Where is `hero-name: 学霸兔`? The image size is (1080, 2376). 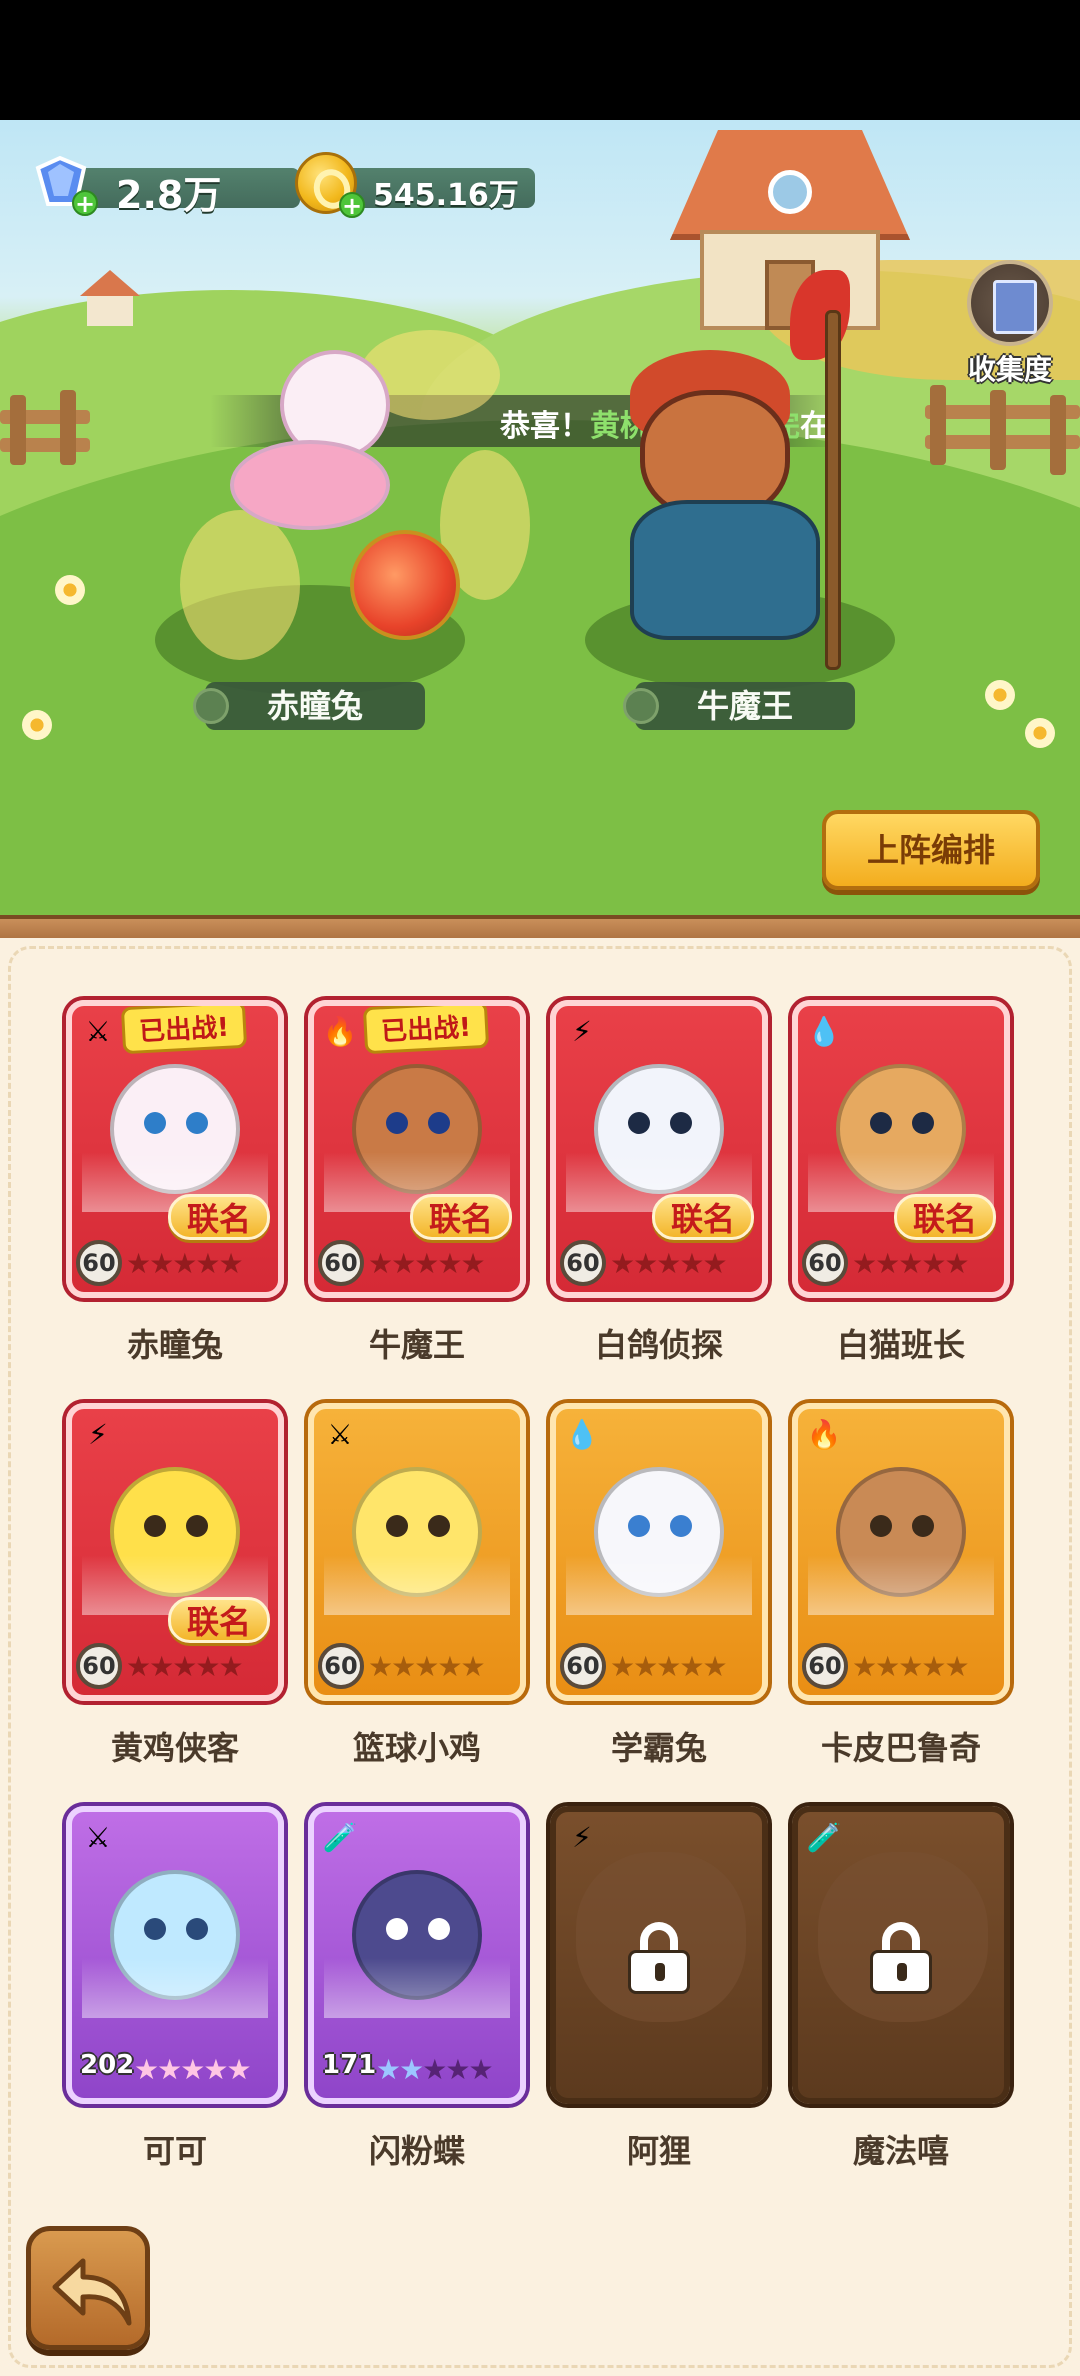
hero-name: 学霸兔 is located at coordinates (658, 1748).